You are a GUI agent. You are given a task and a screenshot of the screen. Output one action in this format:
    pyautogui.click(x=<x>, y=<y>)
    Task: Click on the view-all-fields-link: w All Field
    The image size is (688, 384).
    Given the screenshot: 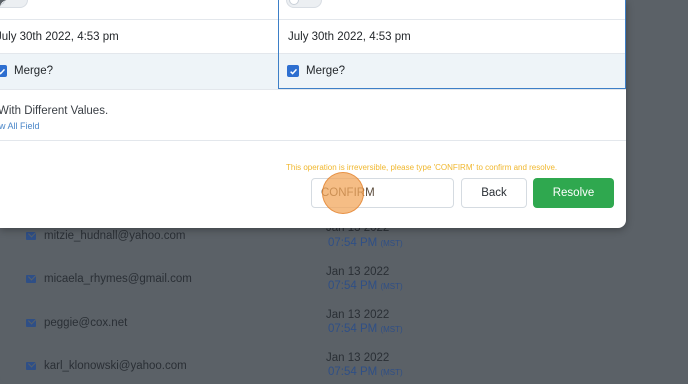 What is the action you would take?
    pyautogui.click(x=20, y=126)
    